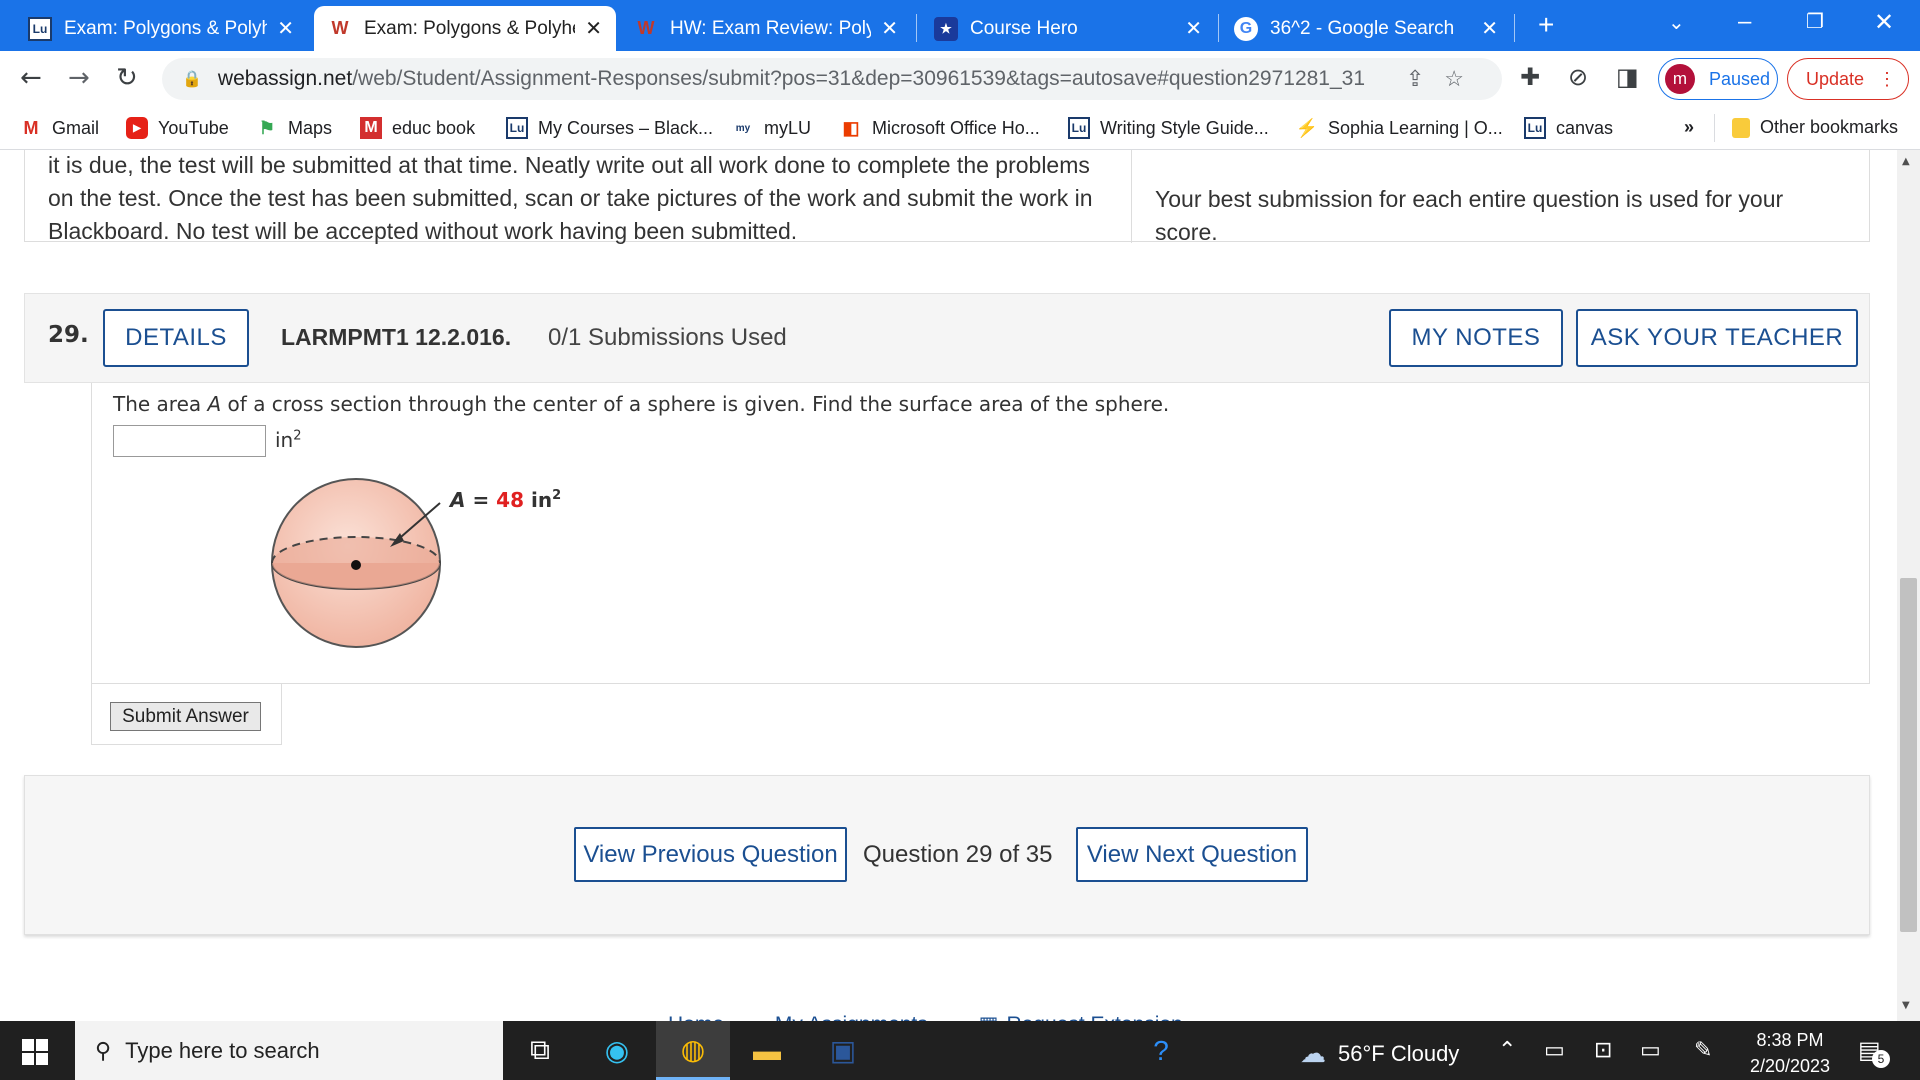 This screenshot has width=1920, height=1080. Describe the element at coordinates (76, 127) in the screenshot. I see `bookmark-label: Gmail` at that location.